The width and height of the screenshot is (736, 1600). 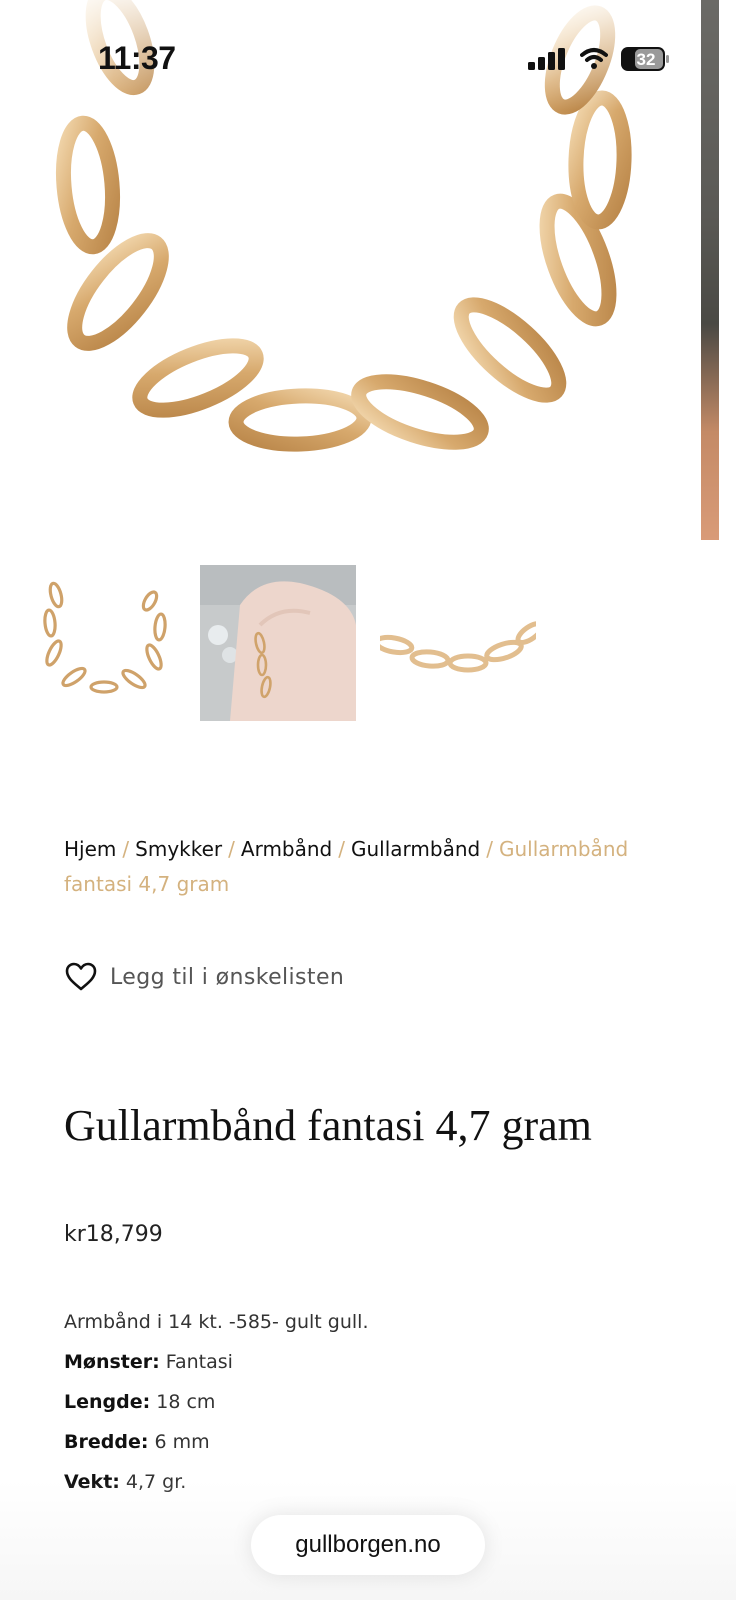 I want to click on battery-icon: 32, so click(x=645, y=59).